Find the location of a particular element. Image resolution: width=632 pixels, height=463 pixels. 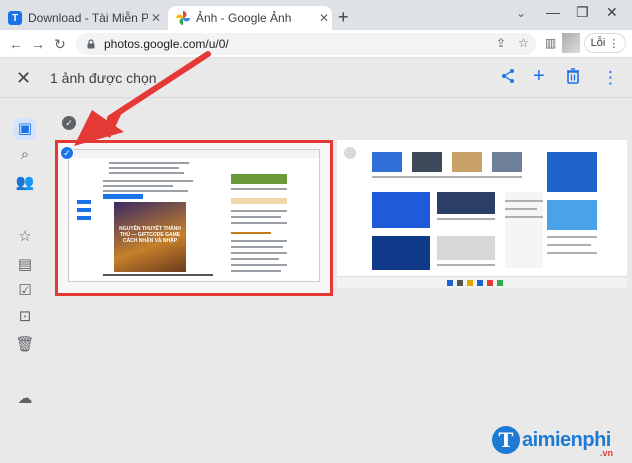

profile-error-button: Lỗi ⋮ is located at coordinates (605, 43).